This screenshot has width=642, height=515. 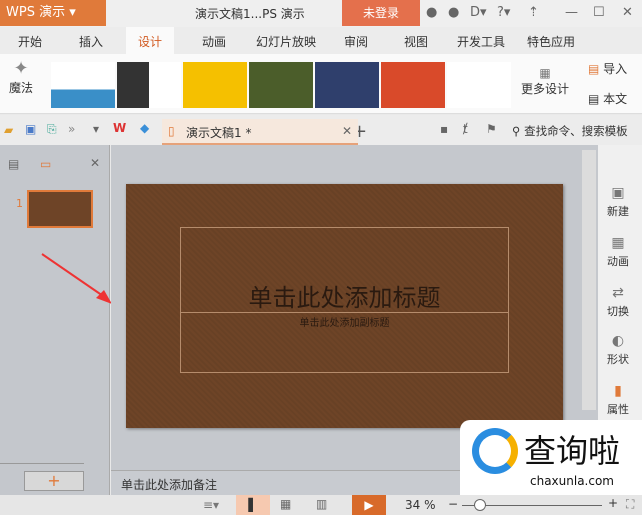 I want to click on ribbon: ✦ 魔法 ▦ 更多设计 ▤ 导入 ▤ 本文, so click(x=321, y=84).